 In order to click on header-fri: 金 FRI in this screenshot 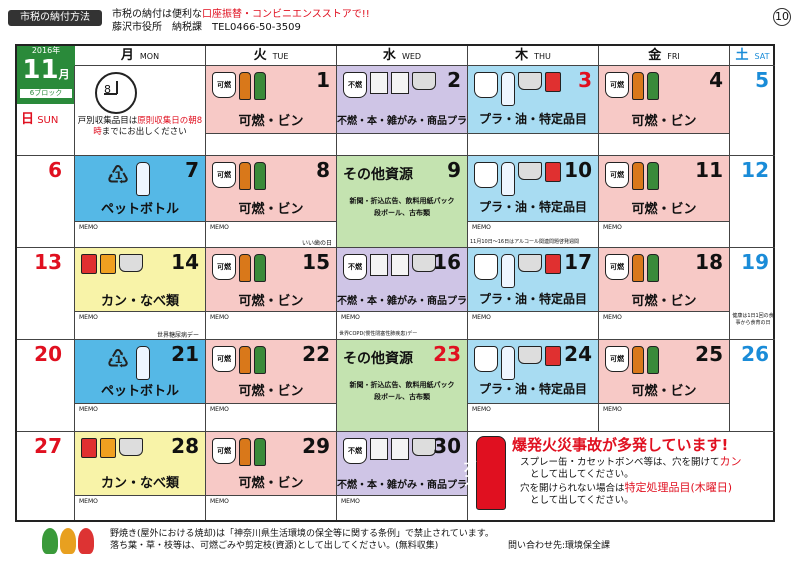, I will do `click(664, 56)`.